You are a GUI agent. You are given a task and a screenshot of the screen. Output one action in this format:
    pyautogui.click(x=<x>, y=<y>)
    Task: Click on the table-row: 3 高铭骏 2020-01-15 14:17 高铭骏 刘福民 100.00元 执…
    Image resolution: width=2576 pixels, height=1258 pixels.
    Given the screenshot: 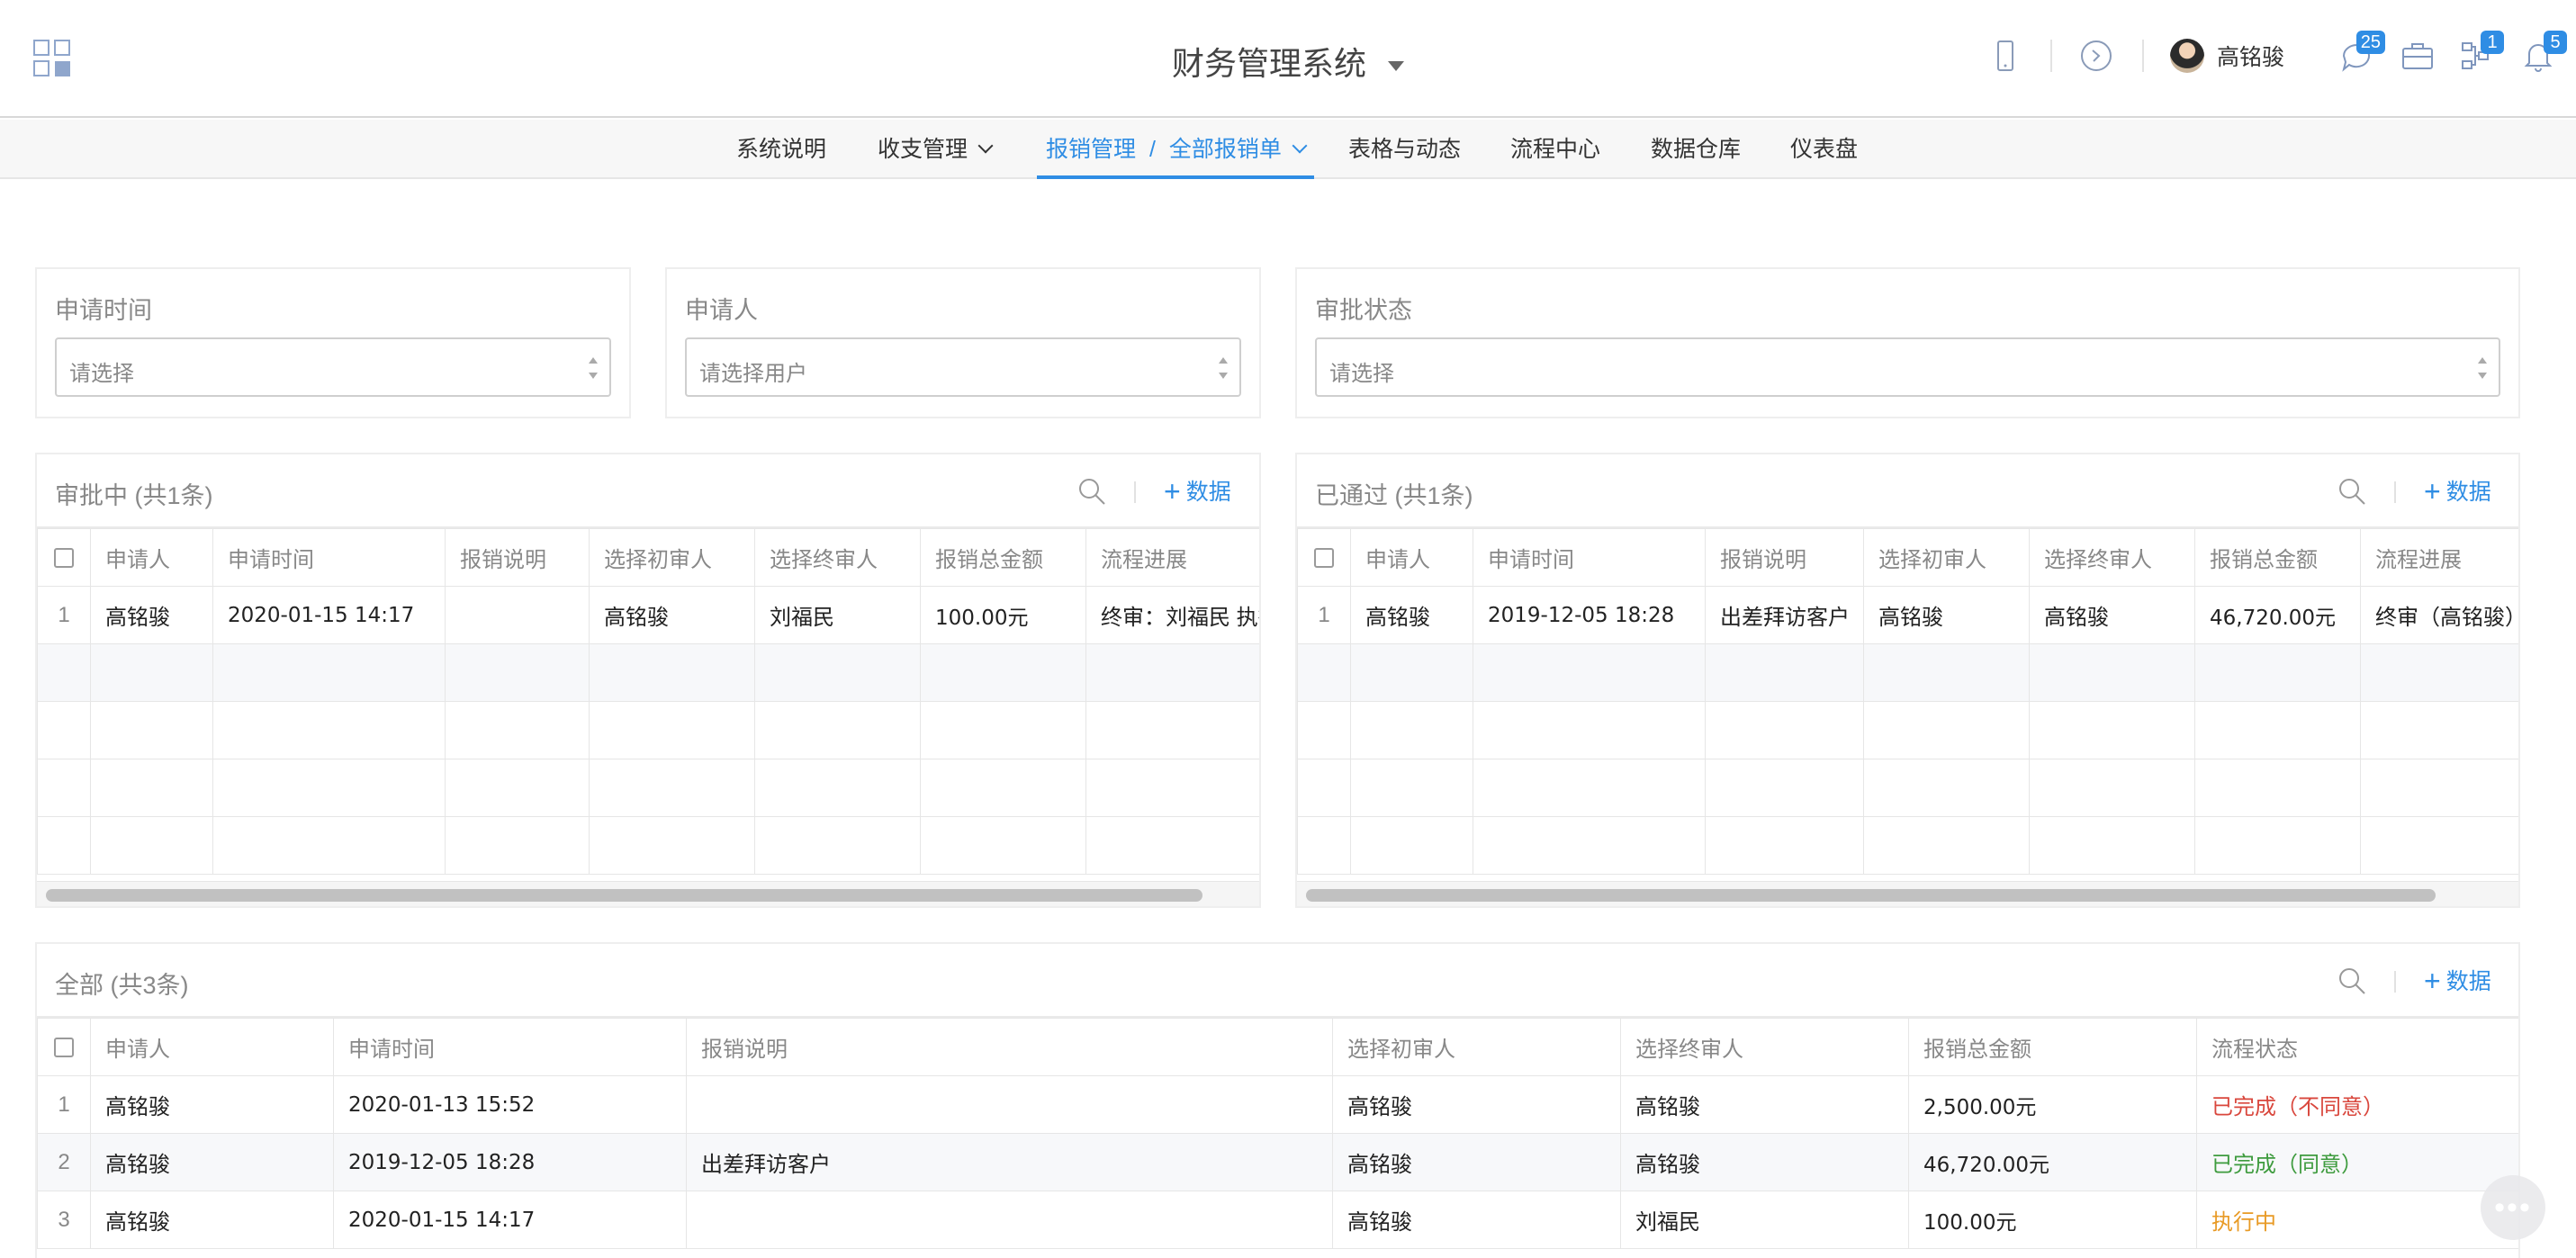 What is the action you would take?
    pyautogui.click(x=1277, y=1220)
    